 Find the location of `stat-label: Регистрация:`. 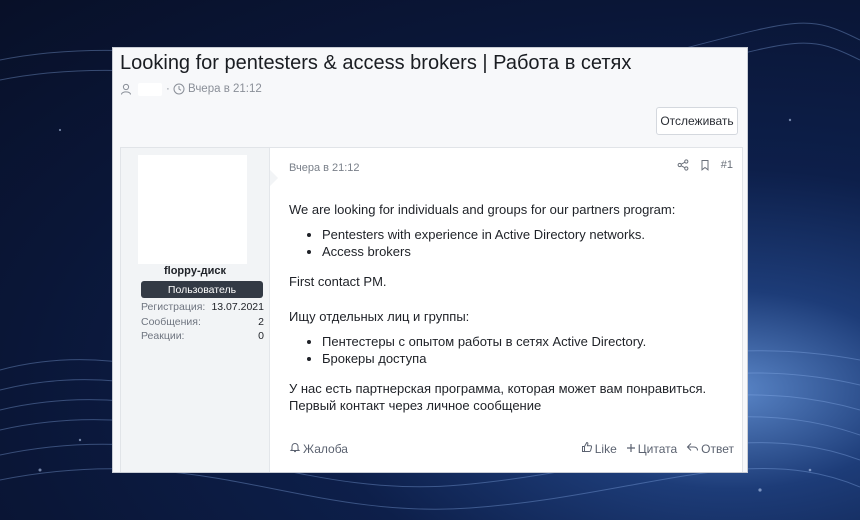

stat-label: Регистрация: is located at coordinates (173, 307).